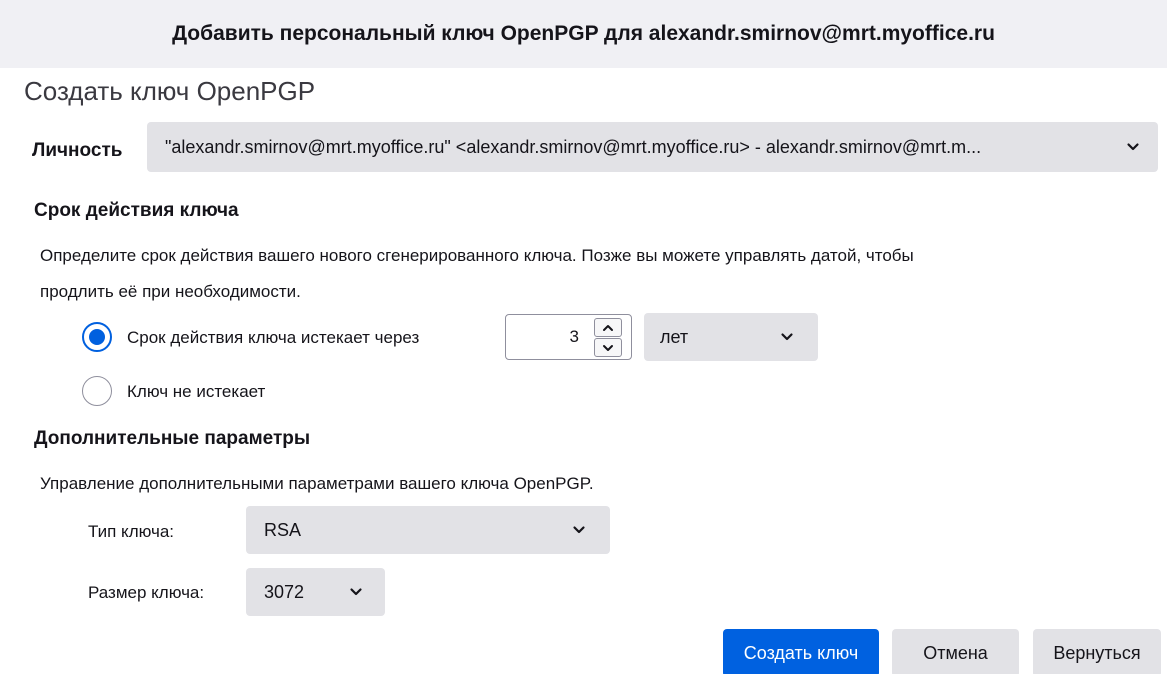  I want to click on spinner-down-icon, so click(608, 347).